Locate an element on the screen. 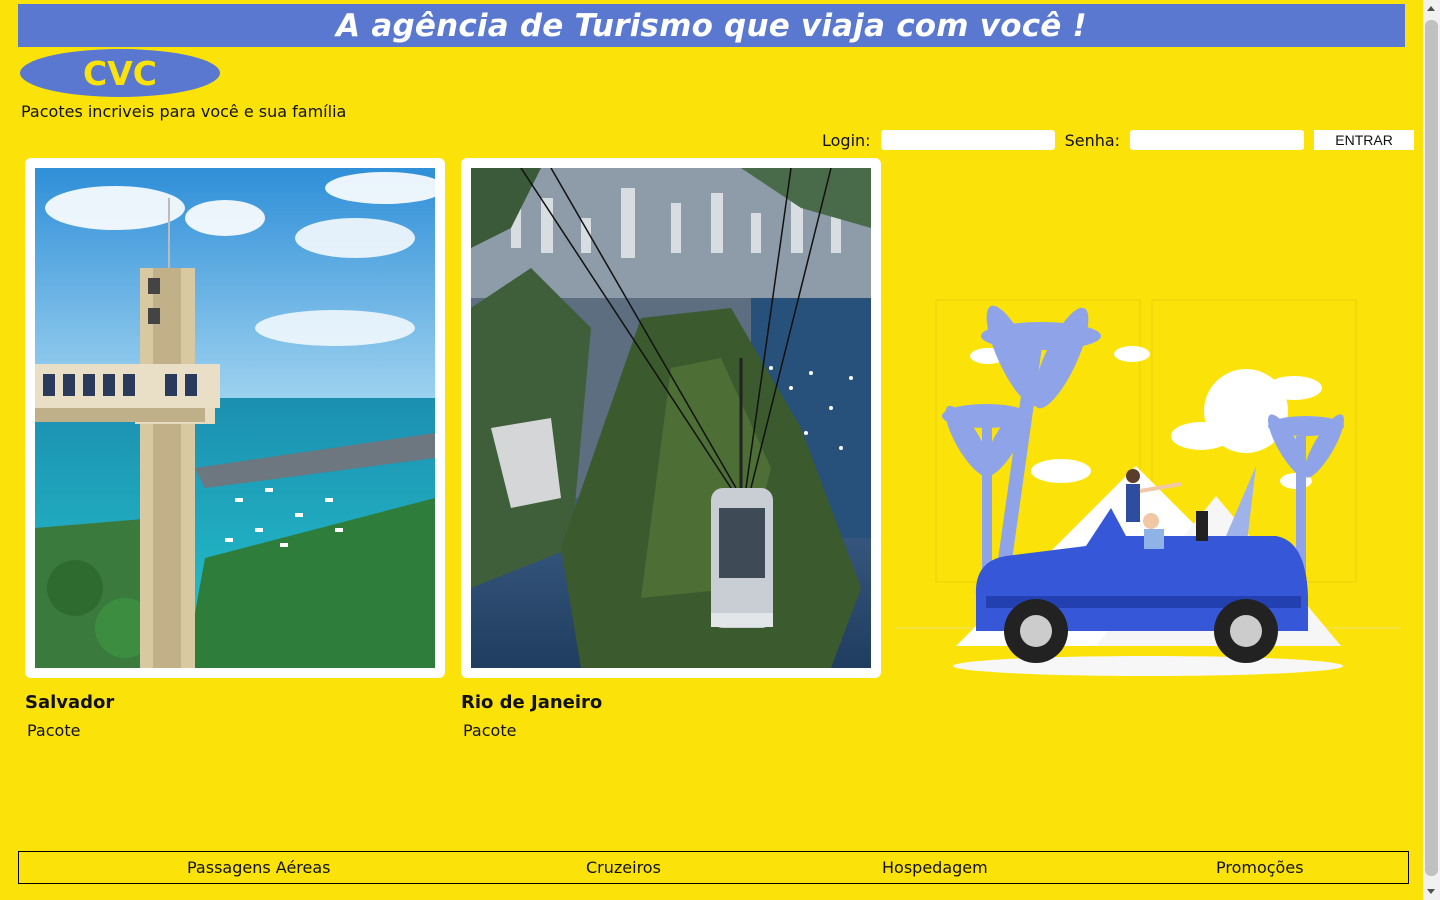  cvc-logo: CVC is located at coordinates (120, 73).